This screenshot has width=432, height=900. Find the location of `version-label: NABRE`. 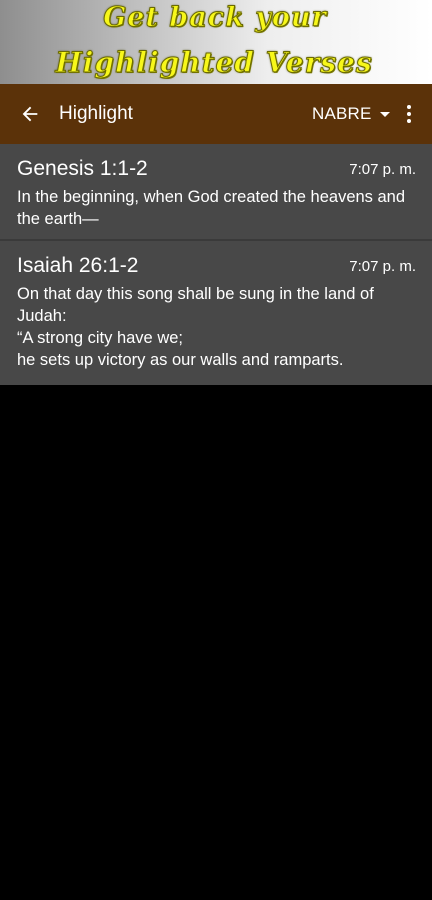

version-label: NABRE is located at coordinates (342, 113).